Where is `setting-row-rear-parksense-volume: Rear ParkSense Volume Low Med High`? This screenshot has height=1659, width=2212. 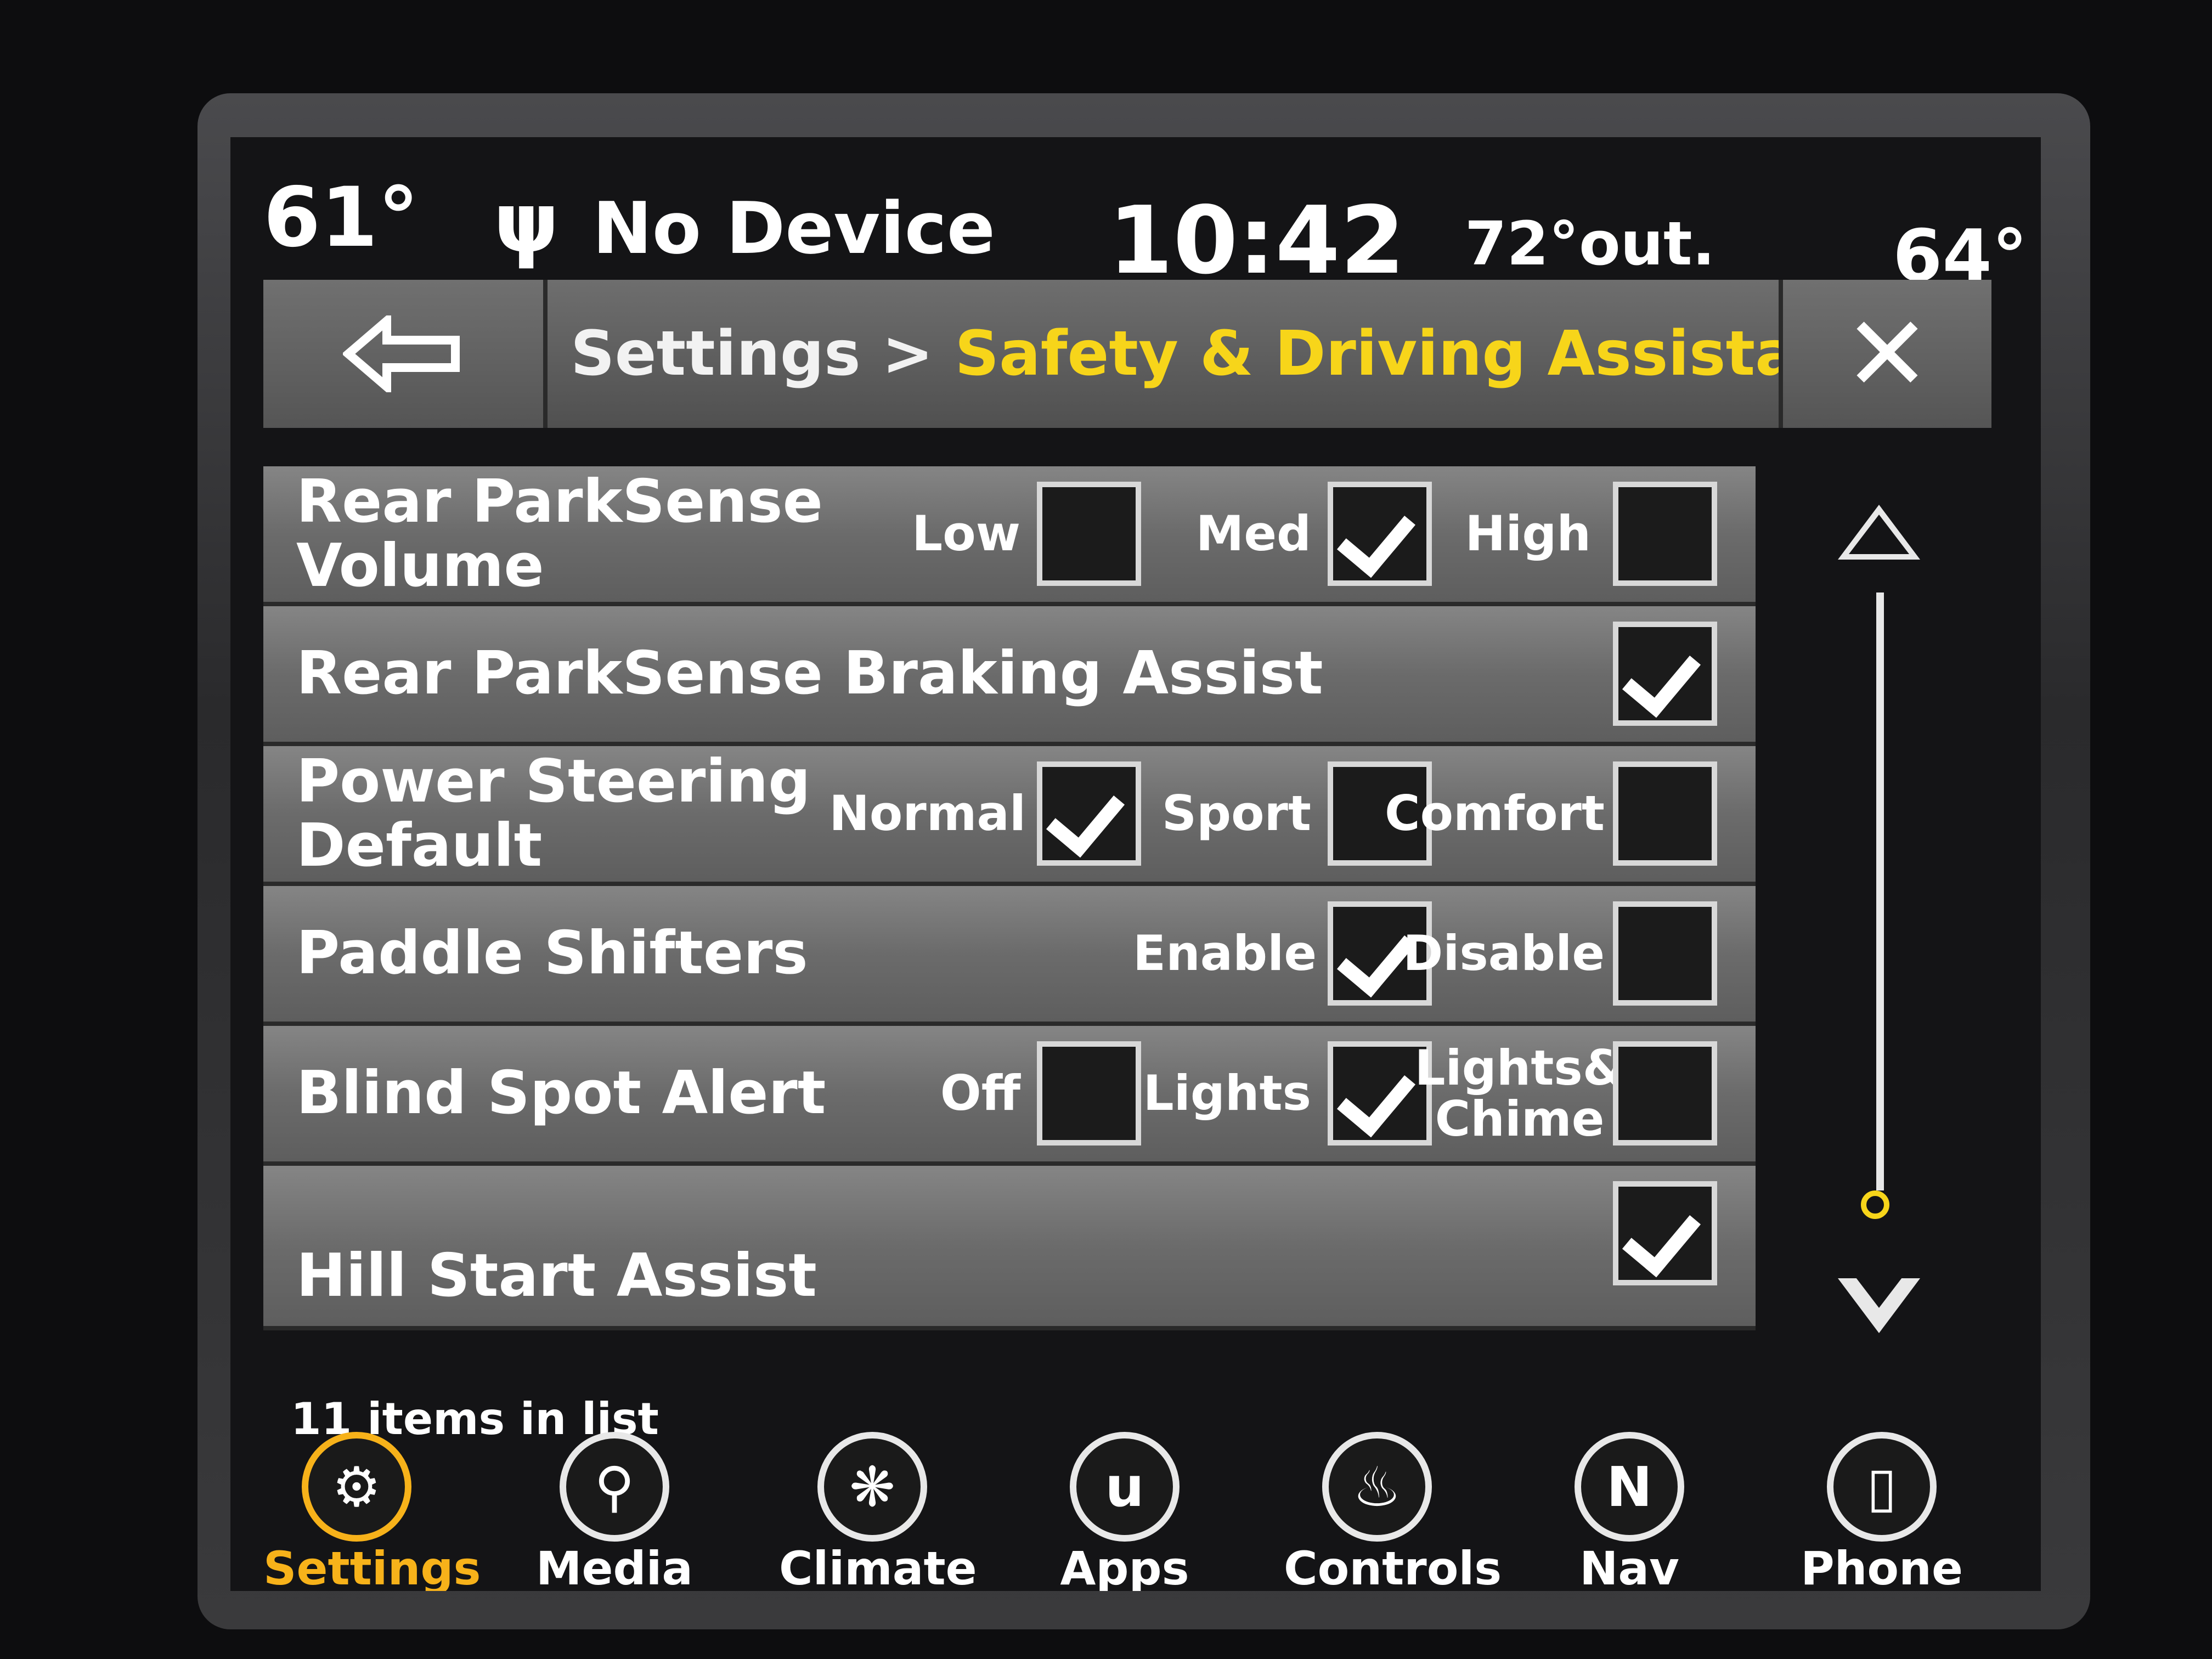
setting-row-rear-parksense-volume: Rear ParkSense Volume Low Med High is located at coordinates (1010, 536).